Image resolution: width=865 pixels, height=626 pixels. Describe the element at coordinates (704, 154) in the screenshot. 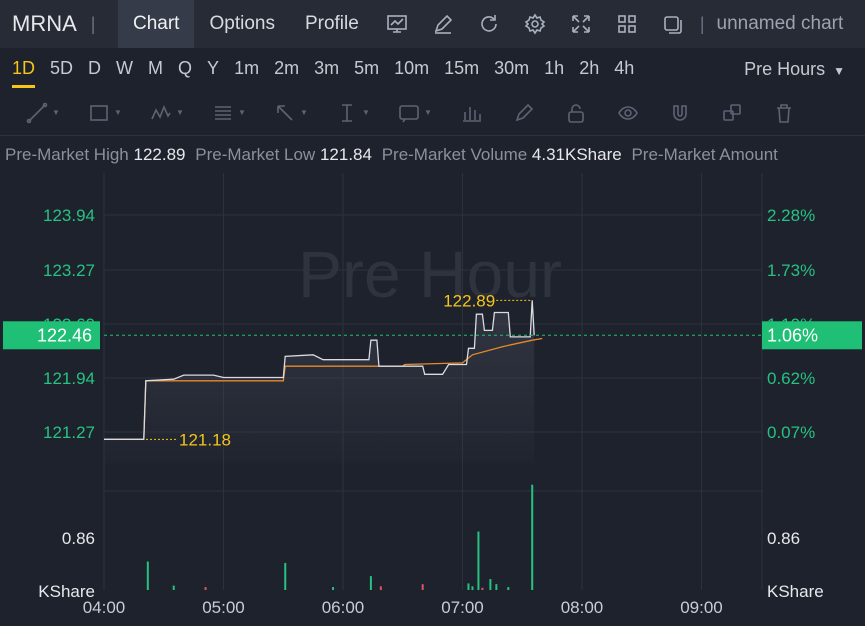

I see `amount-label: Pre-Market Amount` at that location.